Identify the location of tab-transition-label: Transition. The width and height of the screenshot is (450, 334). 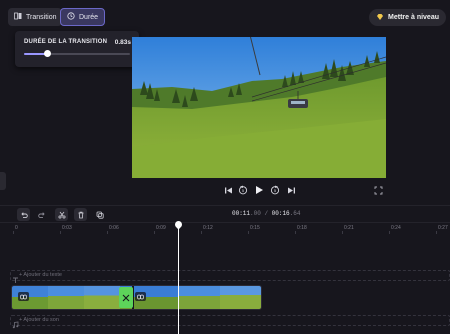
(41, 17).